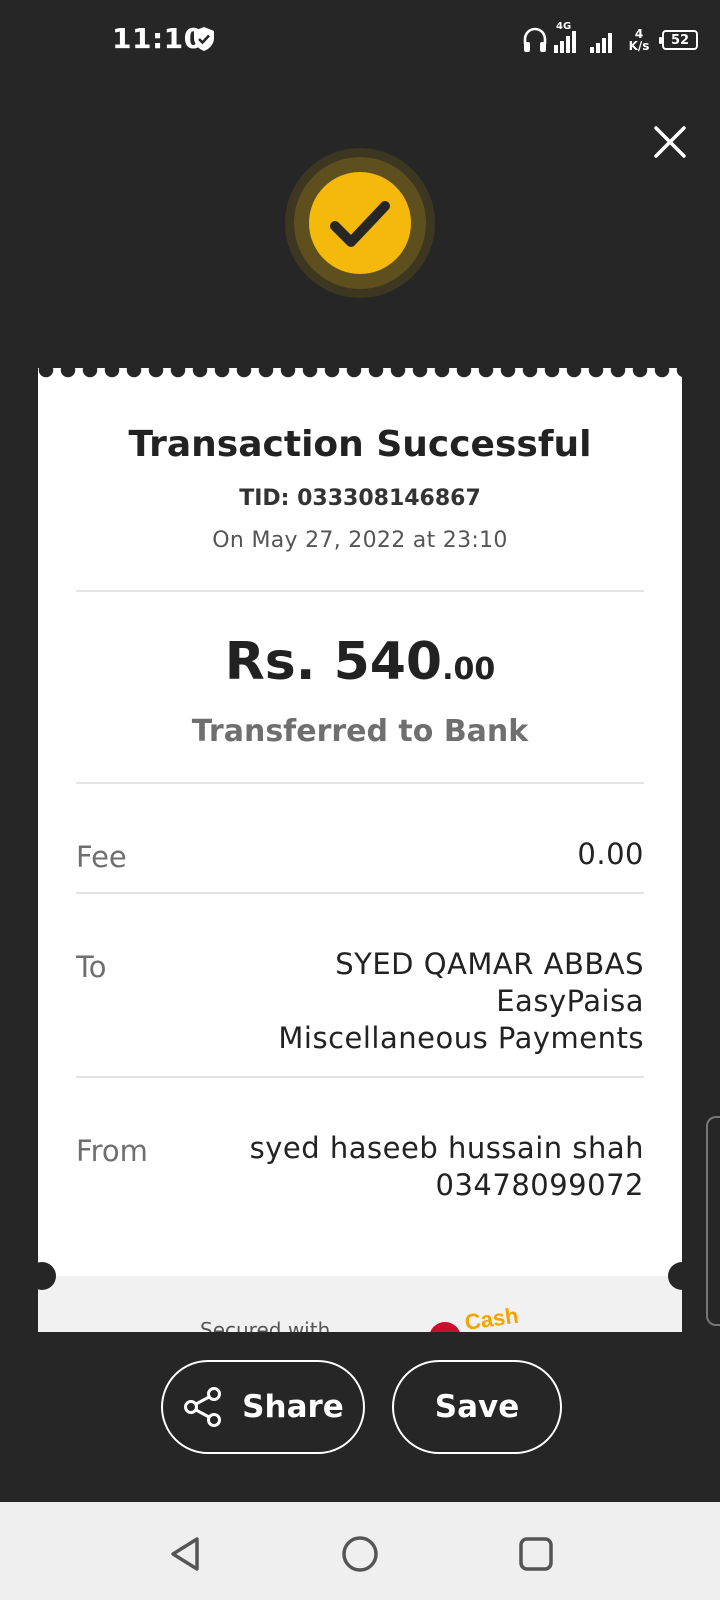  Describe the element at coordinates (360, 1554) in the screenshot. I see `home-icon` at that location.